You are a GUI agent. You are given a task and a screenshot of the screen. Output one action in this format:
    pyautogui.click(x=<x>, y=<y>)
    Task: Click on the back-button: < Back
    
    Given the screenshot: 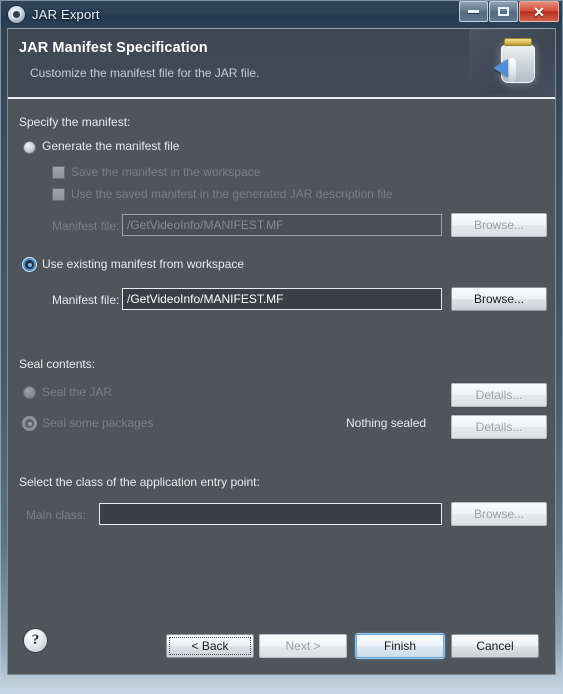 What is the action you would take?
    pyautogui.click(x=210, y=646)
    